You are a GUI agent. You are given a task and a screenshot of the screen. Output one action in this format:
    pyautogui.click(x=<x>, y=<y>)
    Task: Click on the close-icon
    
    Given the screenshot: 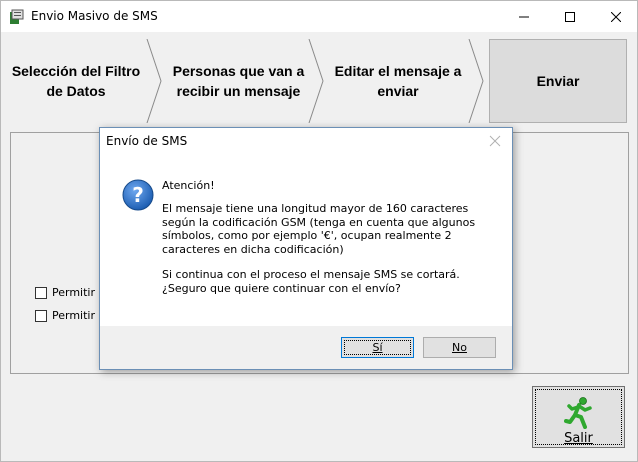 What is the action you would take?
    pyautogui.click(x=616, y=16)
    